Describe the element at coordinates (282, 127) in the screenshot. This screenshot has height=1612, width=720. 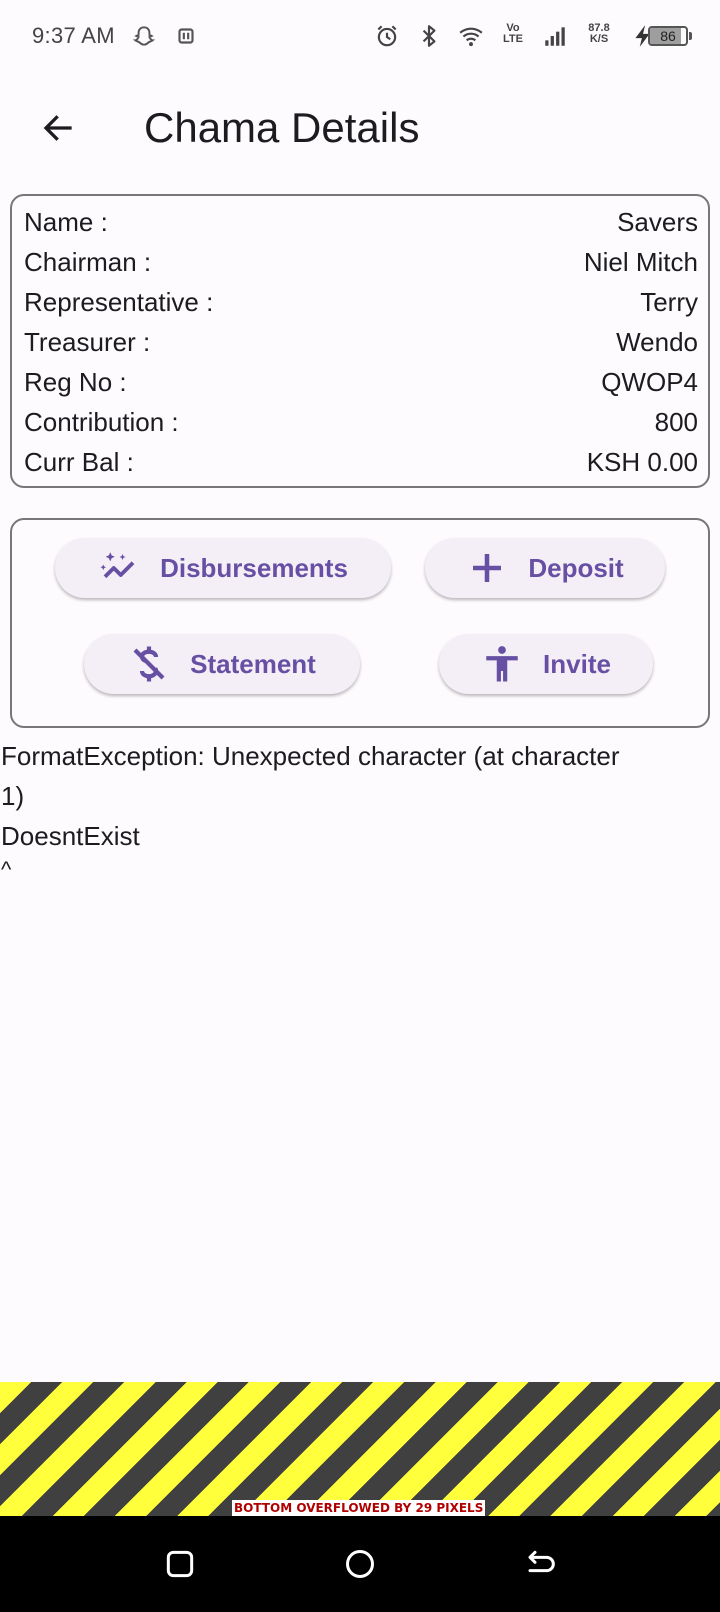
I see `page-title: Chama Details` at that location.